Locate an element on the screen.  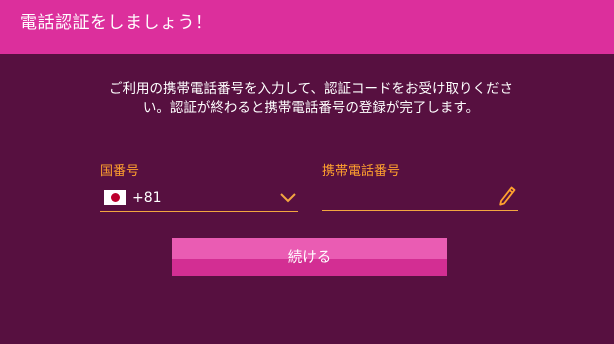
country-code-select: +81 is located at coordinates (199, 199).